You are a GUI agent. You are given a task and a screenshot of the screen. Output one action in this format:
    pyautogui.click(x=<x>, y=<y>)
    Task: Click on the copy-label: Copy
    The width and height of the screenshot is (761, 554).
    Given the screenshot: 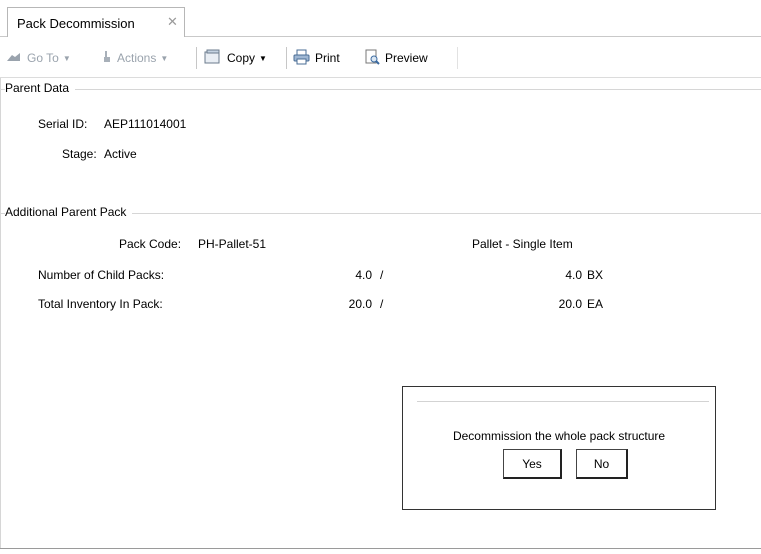 What is the action you would take?
    pyautogui.click(x=241, y=58)
    